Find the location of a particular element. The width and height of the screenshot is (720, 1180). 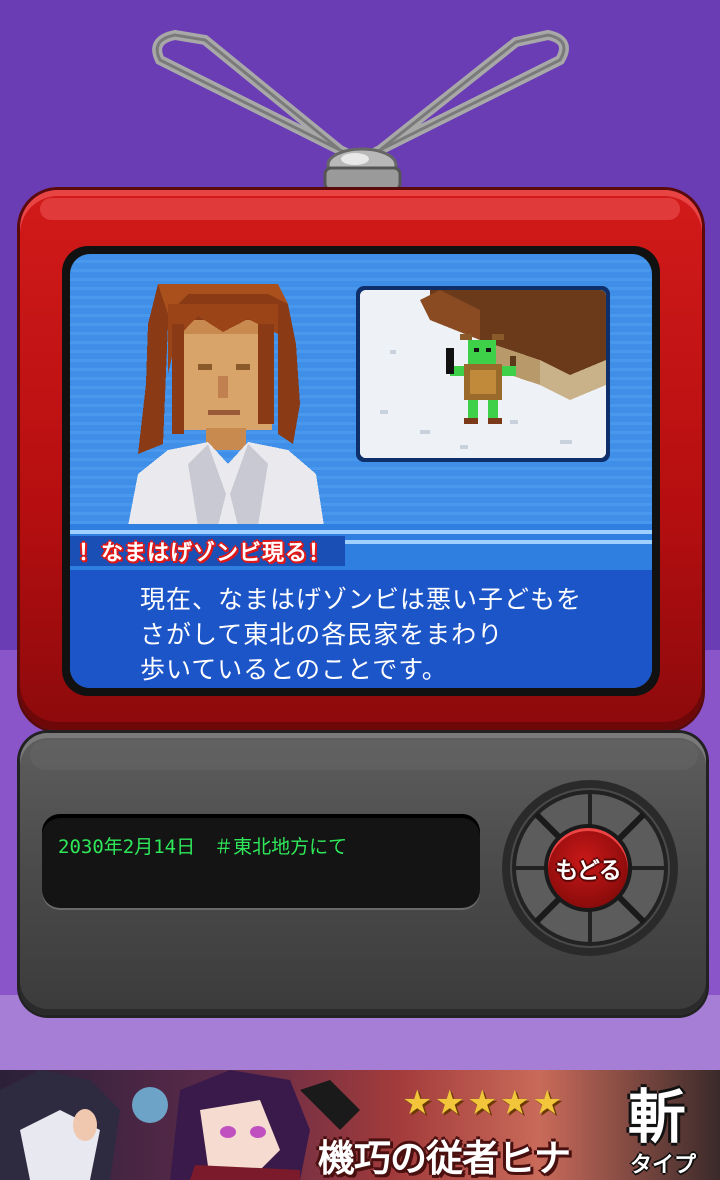

back-button-label: もどる is located at coordinates (588, 871).